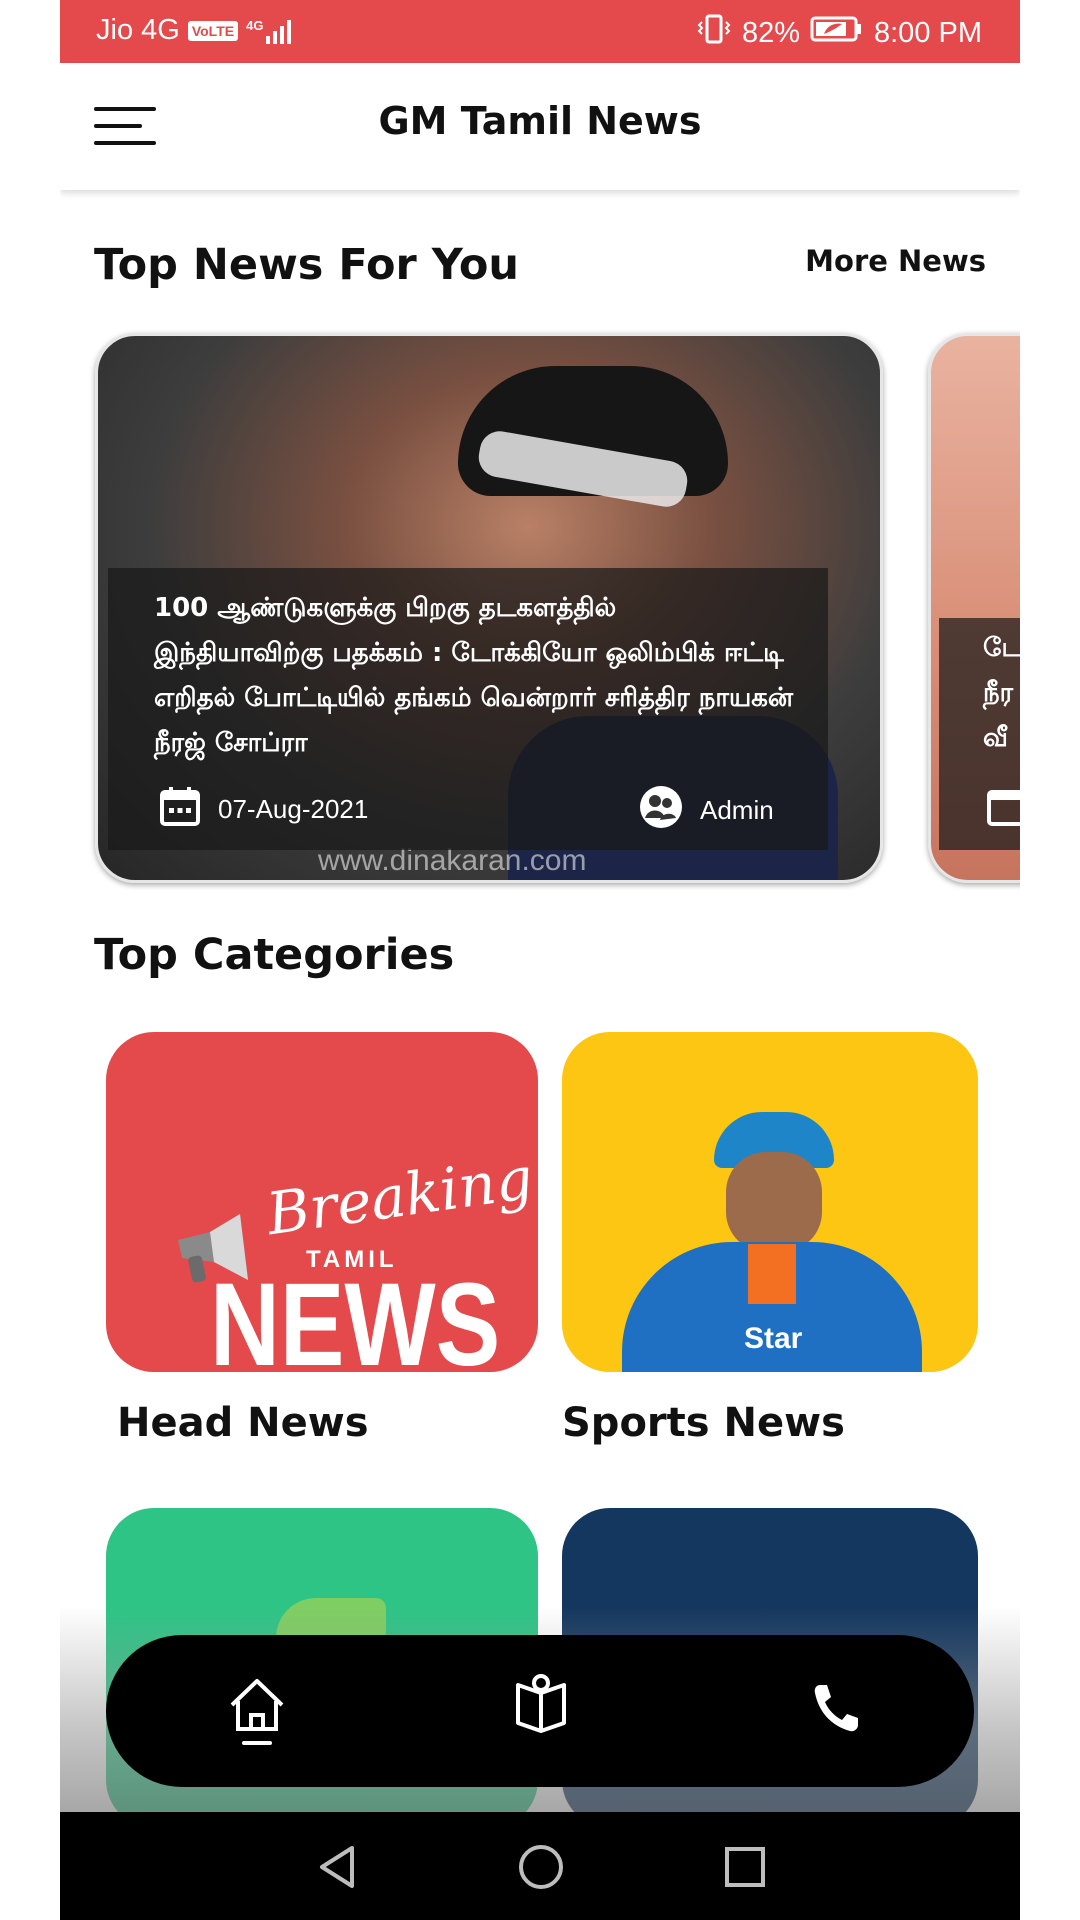 Image resolution: width=1080 pixels, height=1920 pixels. What do you see at coordinates (213, 30) in the screenshot?
I see `volte-badge: VoLTE` at bounding box center [213, 30].